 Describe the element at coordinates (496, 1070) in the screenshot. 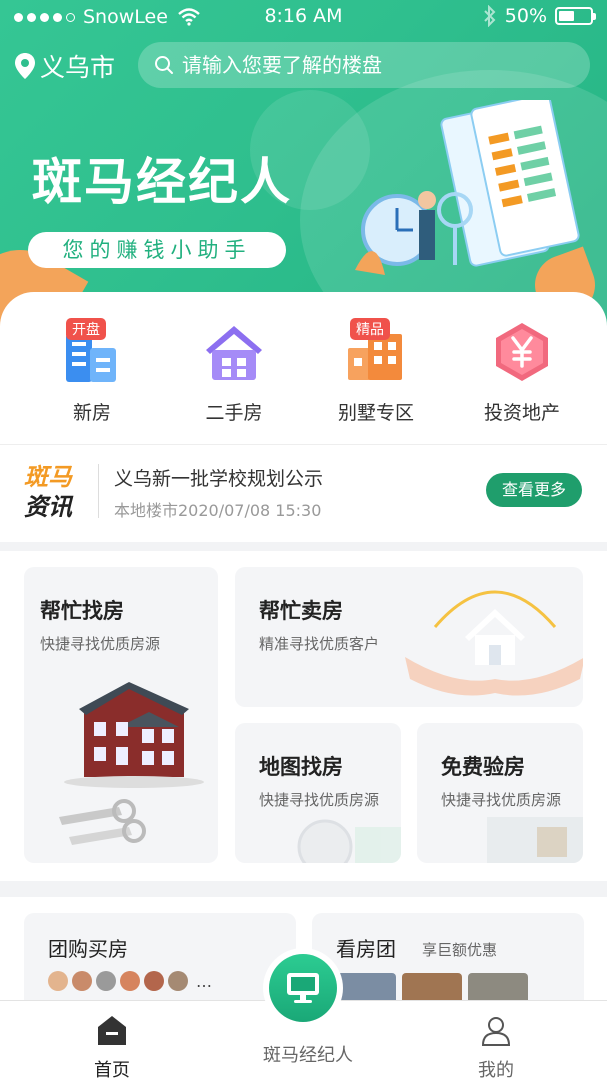

I see `tab-label: 我的` at that location.